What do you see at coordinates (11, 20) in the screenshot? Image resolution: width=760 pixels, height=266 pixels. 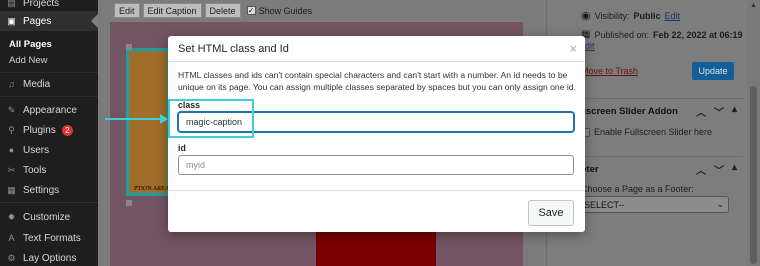 I see `pages-icon: ▣` at bounding box center [11, 20].